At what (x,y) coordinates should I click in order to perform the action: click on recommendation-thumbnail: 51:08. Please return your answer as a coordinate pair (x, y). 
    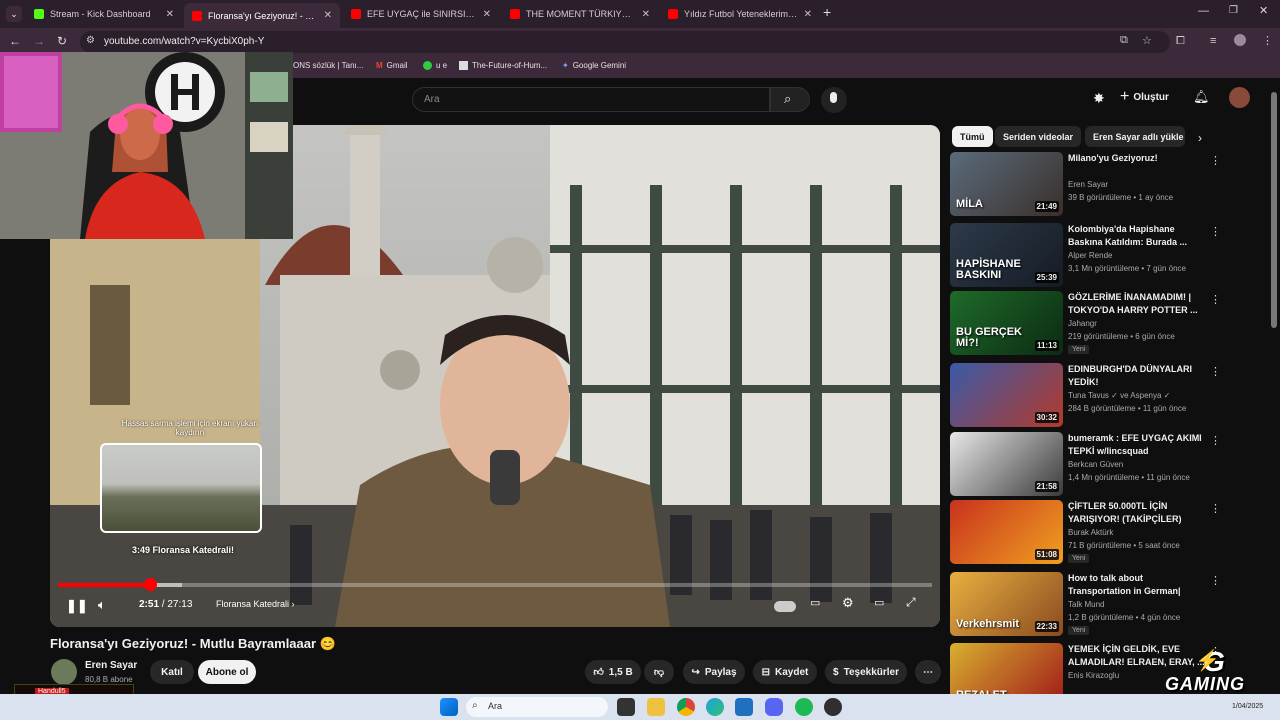
    Looking at the image, I should click on (1006, 532).